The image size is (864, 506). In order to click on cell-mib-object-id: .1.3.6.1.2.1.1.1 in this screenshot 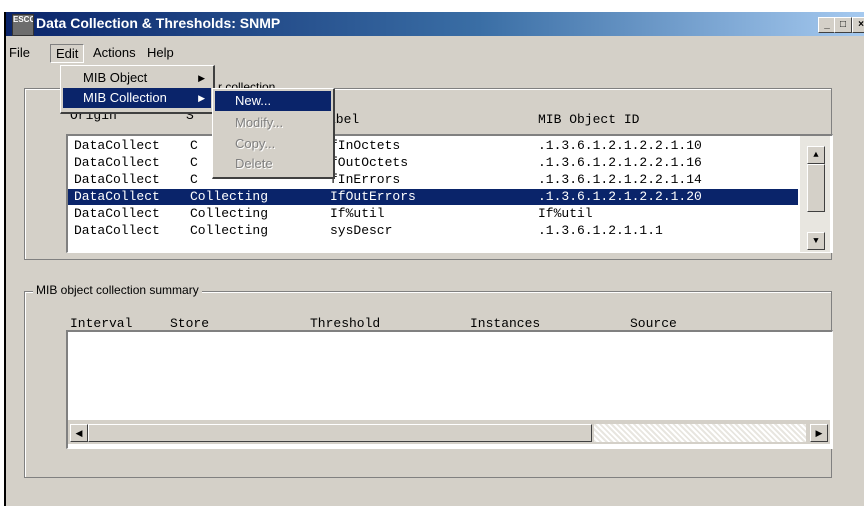, I will do `click(600, 230)`.